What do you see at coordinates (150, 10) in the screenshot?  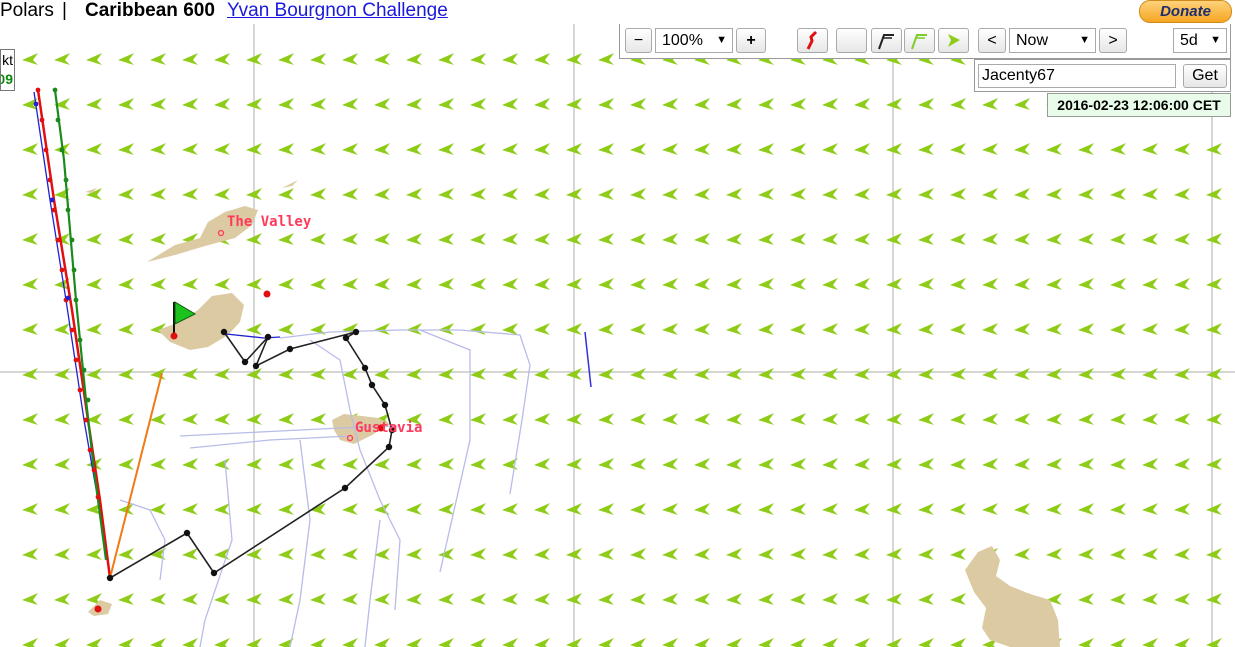 I see `race-title: Caribbean 600` at bounding box center [150, 10].